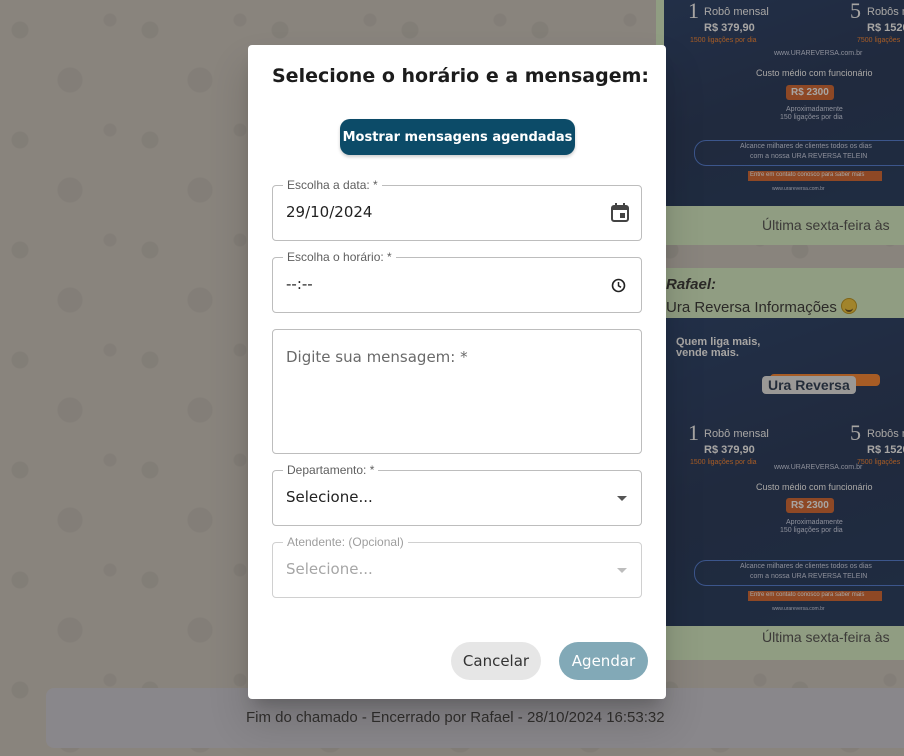 This screenshot has width=904, height=756. What do you see at coordinates (603, 661) in the screenshot?
I see `schedule-button: Agendar` at bounding box center [603, 661].